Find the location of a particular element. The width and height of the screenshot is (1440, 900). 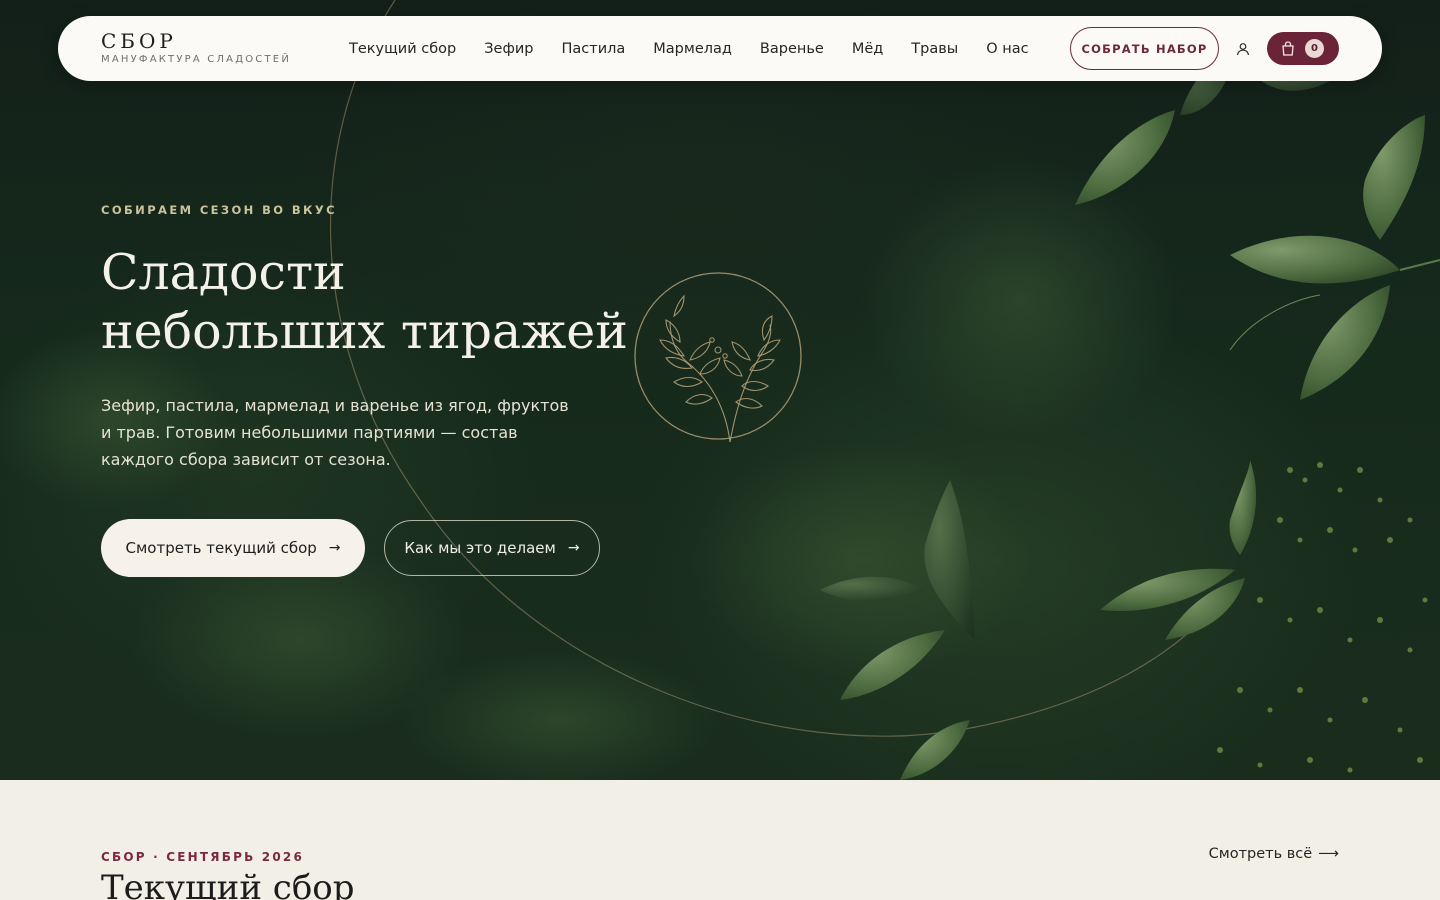

brand-logo: СБОР МАНУФАКТУРА СЛАДОСТЕЙ is located at coordinates (196, 47).